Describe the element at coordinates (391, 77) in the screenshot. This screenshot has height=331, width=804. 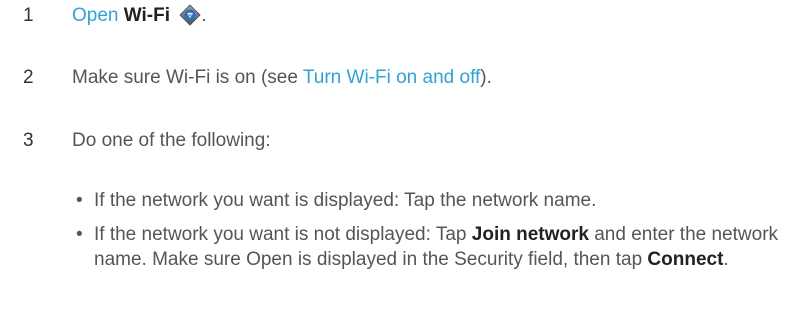
I see `turn-wifi-on-off-link: Turn Wi-Fi on and off` at that location.